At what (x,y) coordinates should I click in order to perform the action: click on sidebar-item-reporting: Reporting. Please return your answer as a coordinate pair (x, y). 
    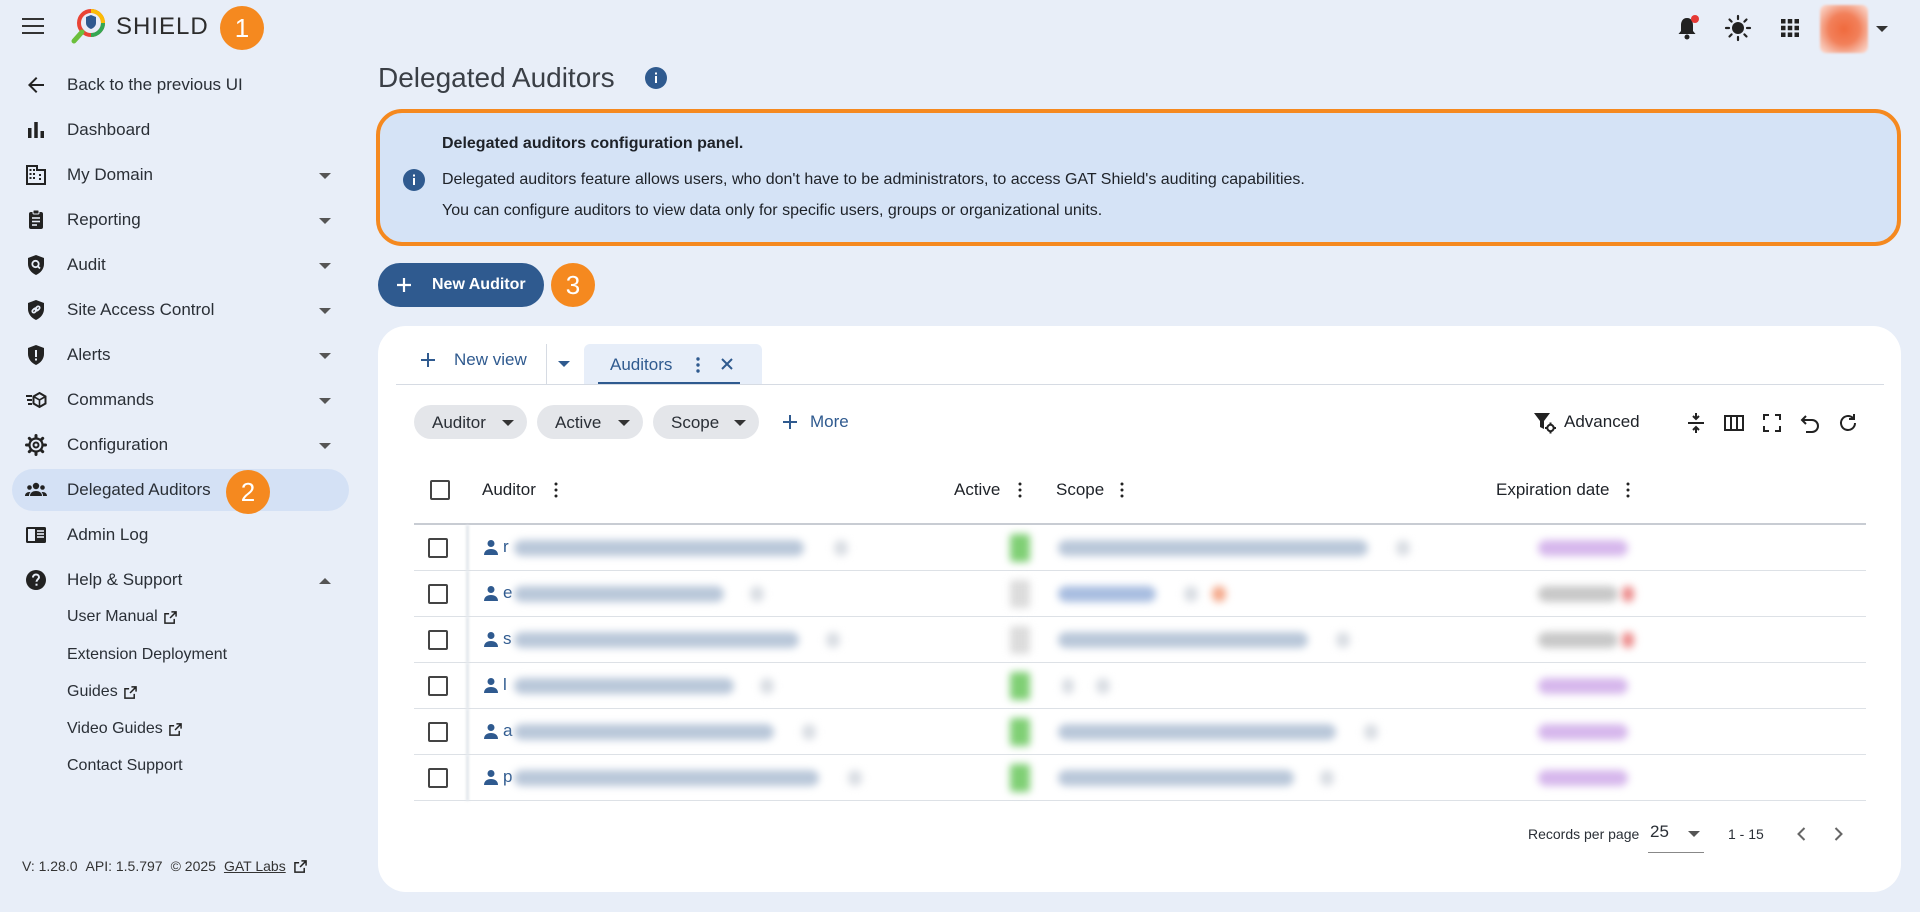
    Looking at the image, I should click on (180, 220).